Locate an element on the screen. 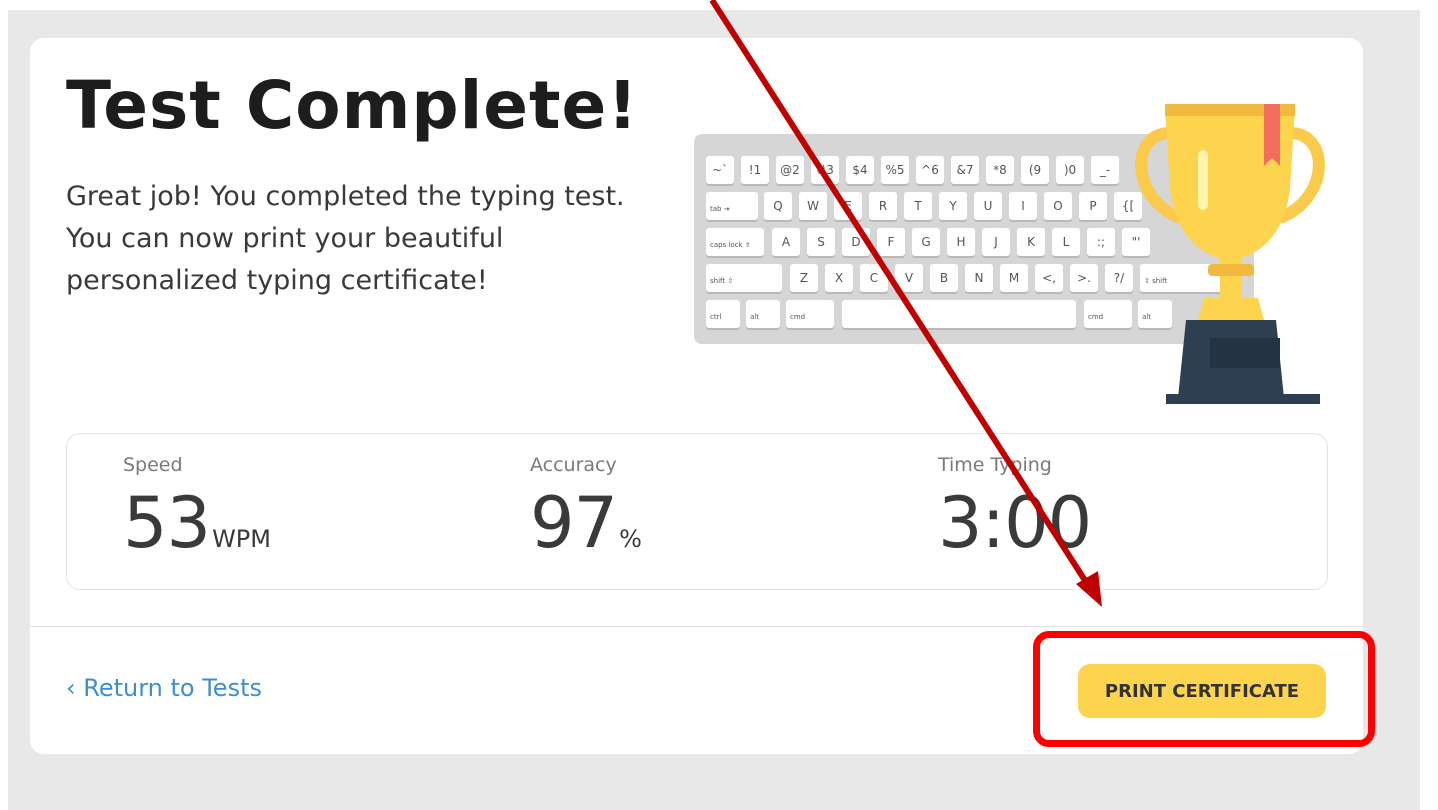  footer-divider is located at coordinates (696, 626).